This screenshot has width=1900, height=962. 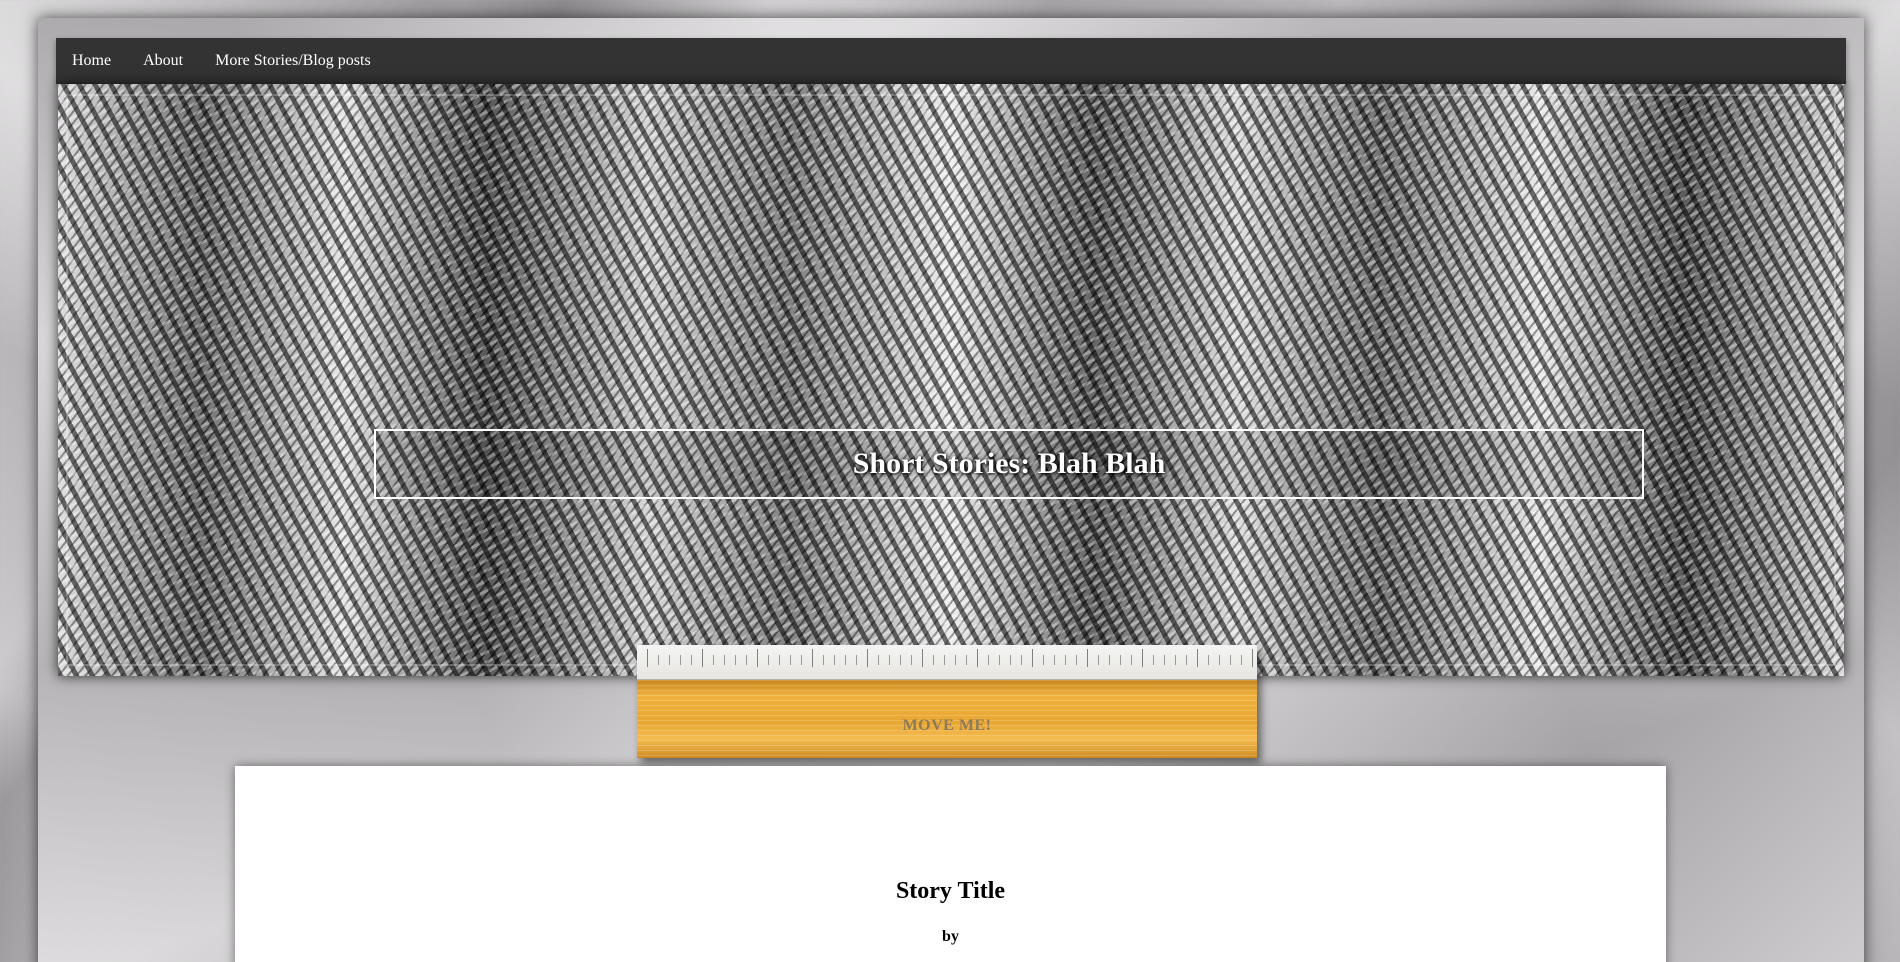 I want to click on nav-link-home: Home, so click(x=91, y=61).